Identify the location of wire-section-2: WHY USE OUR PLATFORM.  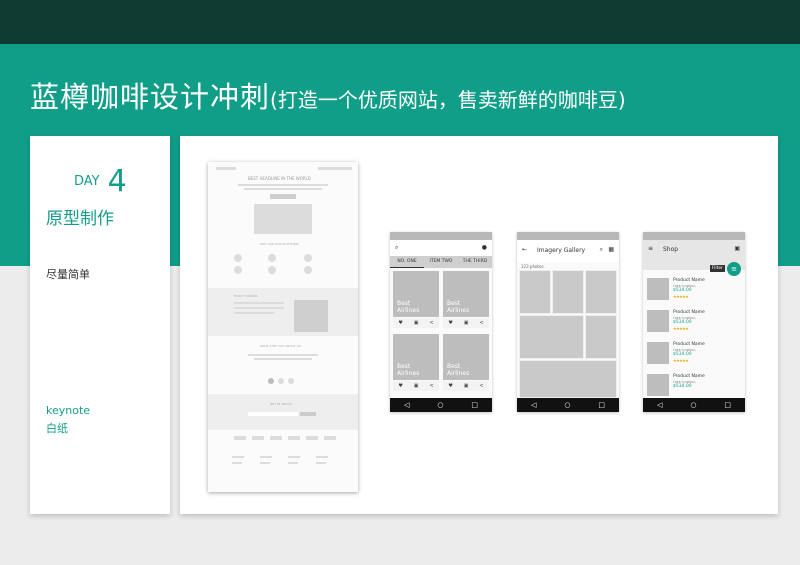
(279, 244).